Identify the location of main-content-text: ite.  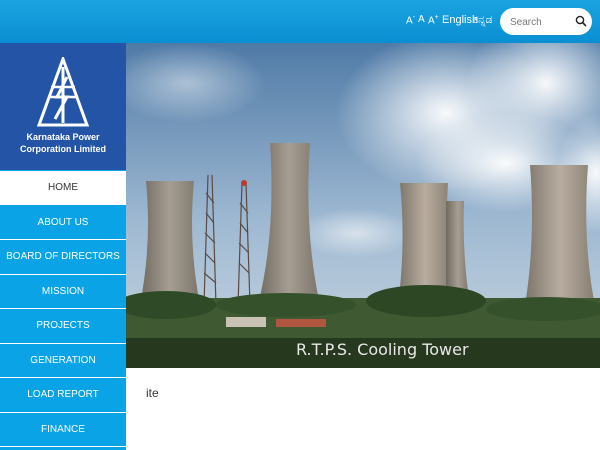
(152, 393).